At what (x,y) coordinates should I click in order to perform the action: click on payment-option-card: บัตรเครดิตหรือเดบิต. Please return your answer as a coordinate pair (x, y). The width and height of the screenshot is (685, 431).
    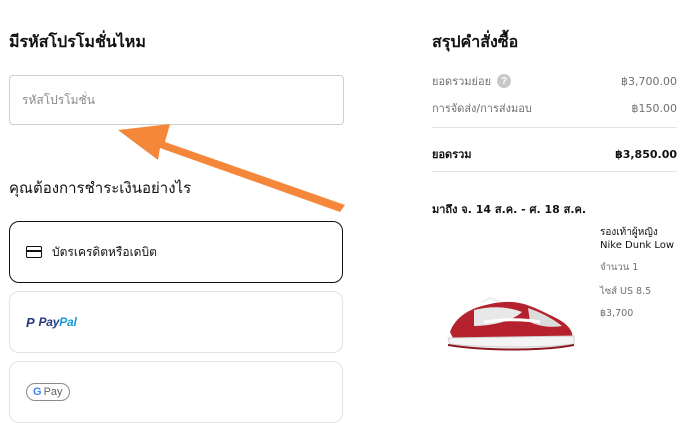
    Looking at the image, I should click on (176, 252).